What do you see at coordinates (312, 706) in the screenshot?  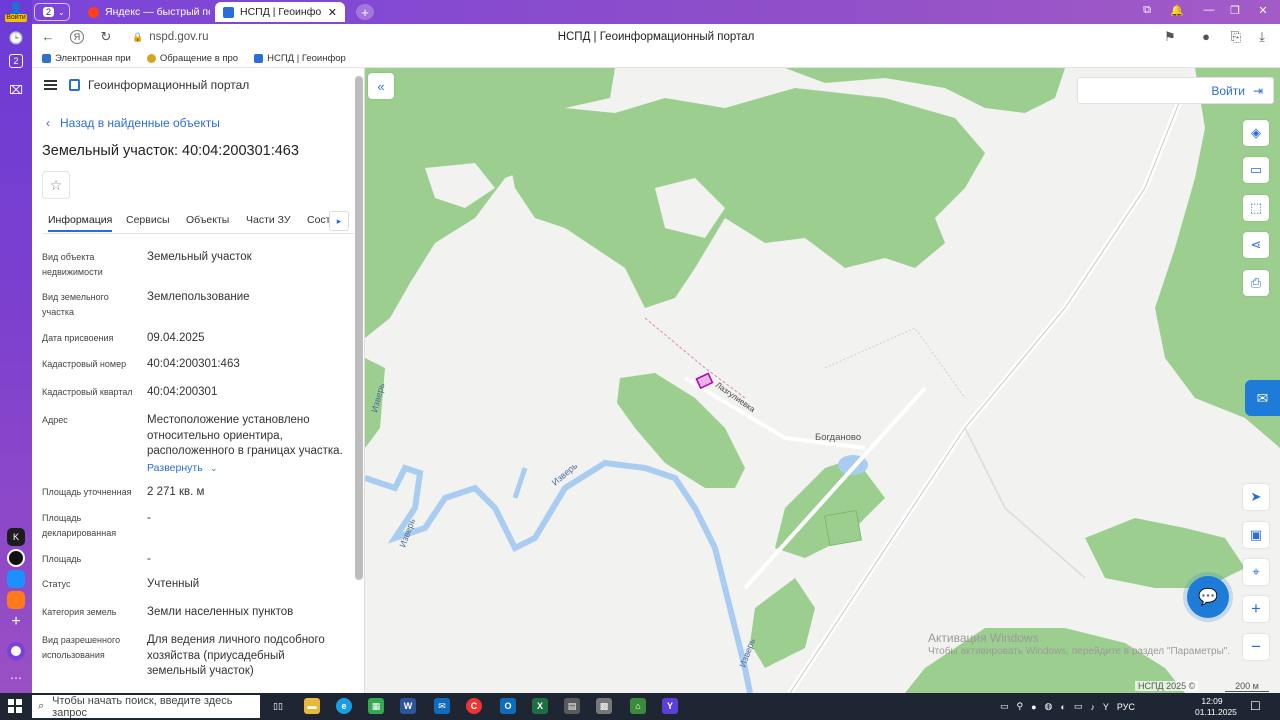 I see `explorer-icon: ▬` at bounding box center [312, 706].